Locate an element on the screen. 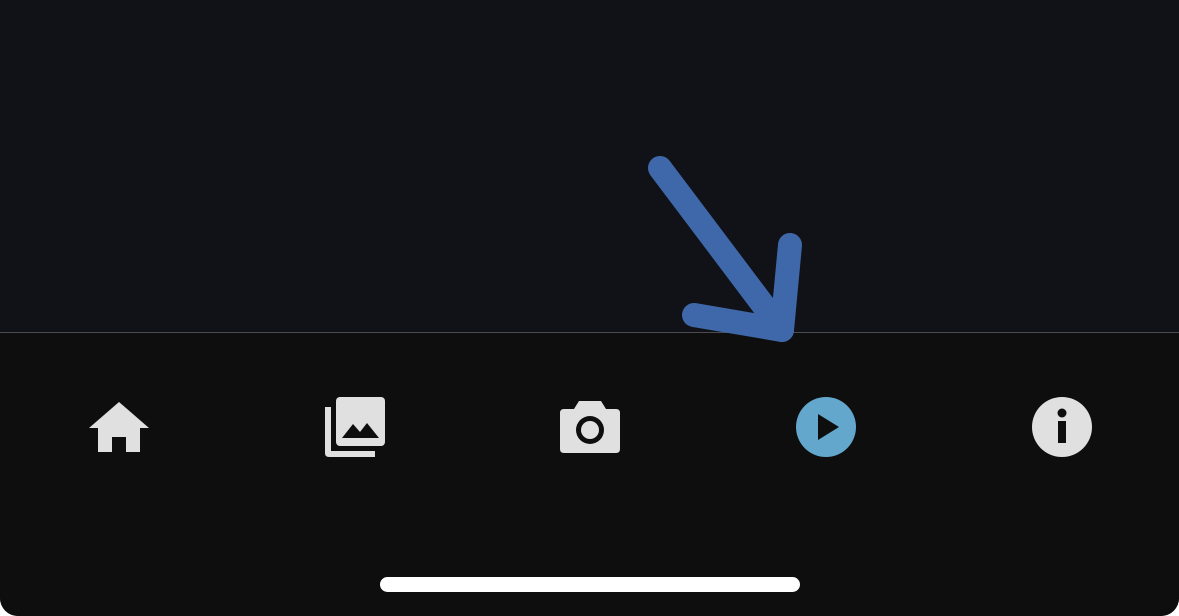  home-icon is located at coordinates (119, 427).